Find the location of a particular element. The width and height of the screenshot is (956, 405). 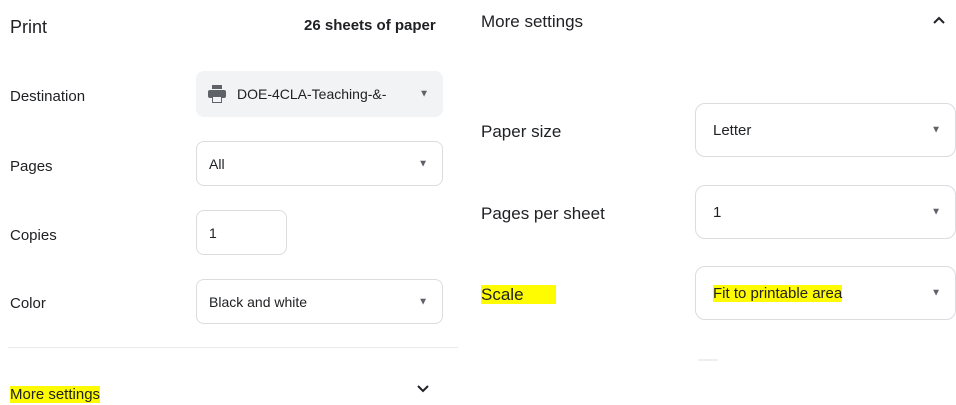

color-value: Black and white is located at coordinates (258, 301).